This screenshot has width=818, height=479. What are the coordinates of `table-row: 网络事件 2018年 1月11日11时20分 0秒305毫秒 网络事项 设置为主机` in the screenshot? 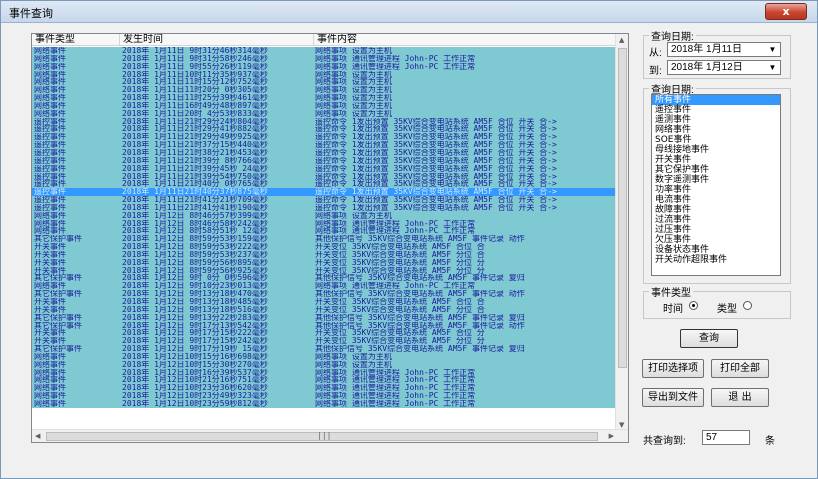 It's located at (324, 90).